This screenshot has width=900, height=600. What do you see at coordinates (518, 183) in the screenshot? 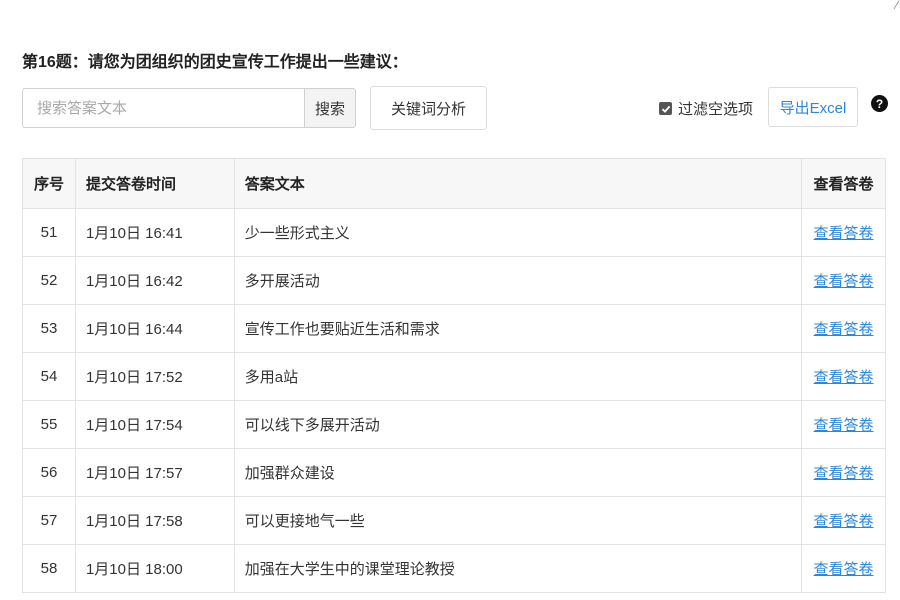
I see `header-answer-text: 答案文本` at bounding box center [518, 183].